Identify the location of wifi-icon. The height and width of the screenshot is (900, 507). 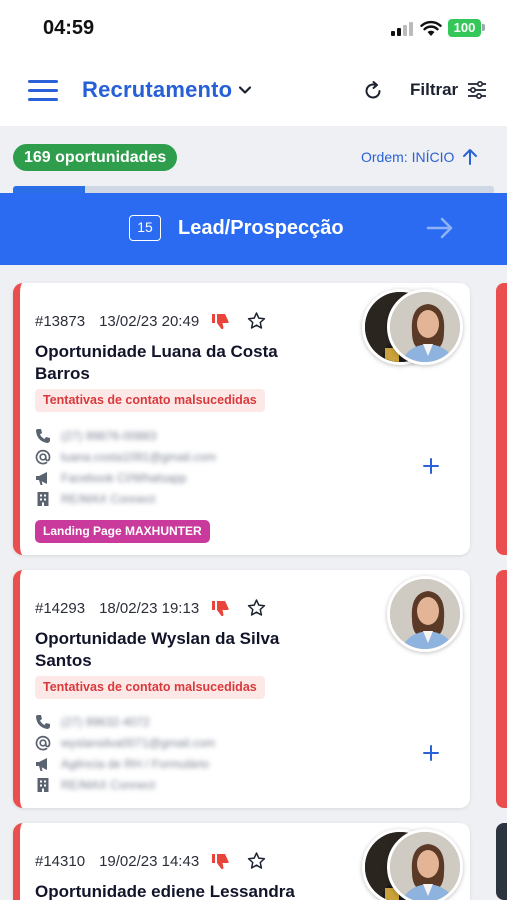
(431, 28).